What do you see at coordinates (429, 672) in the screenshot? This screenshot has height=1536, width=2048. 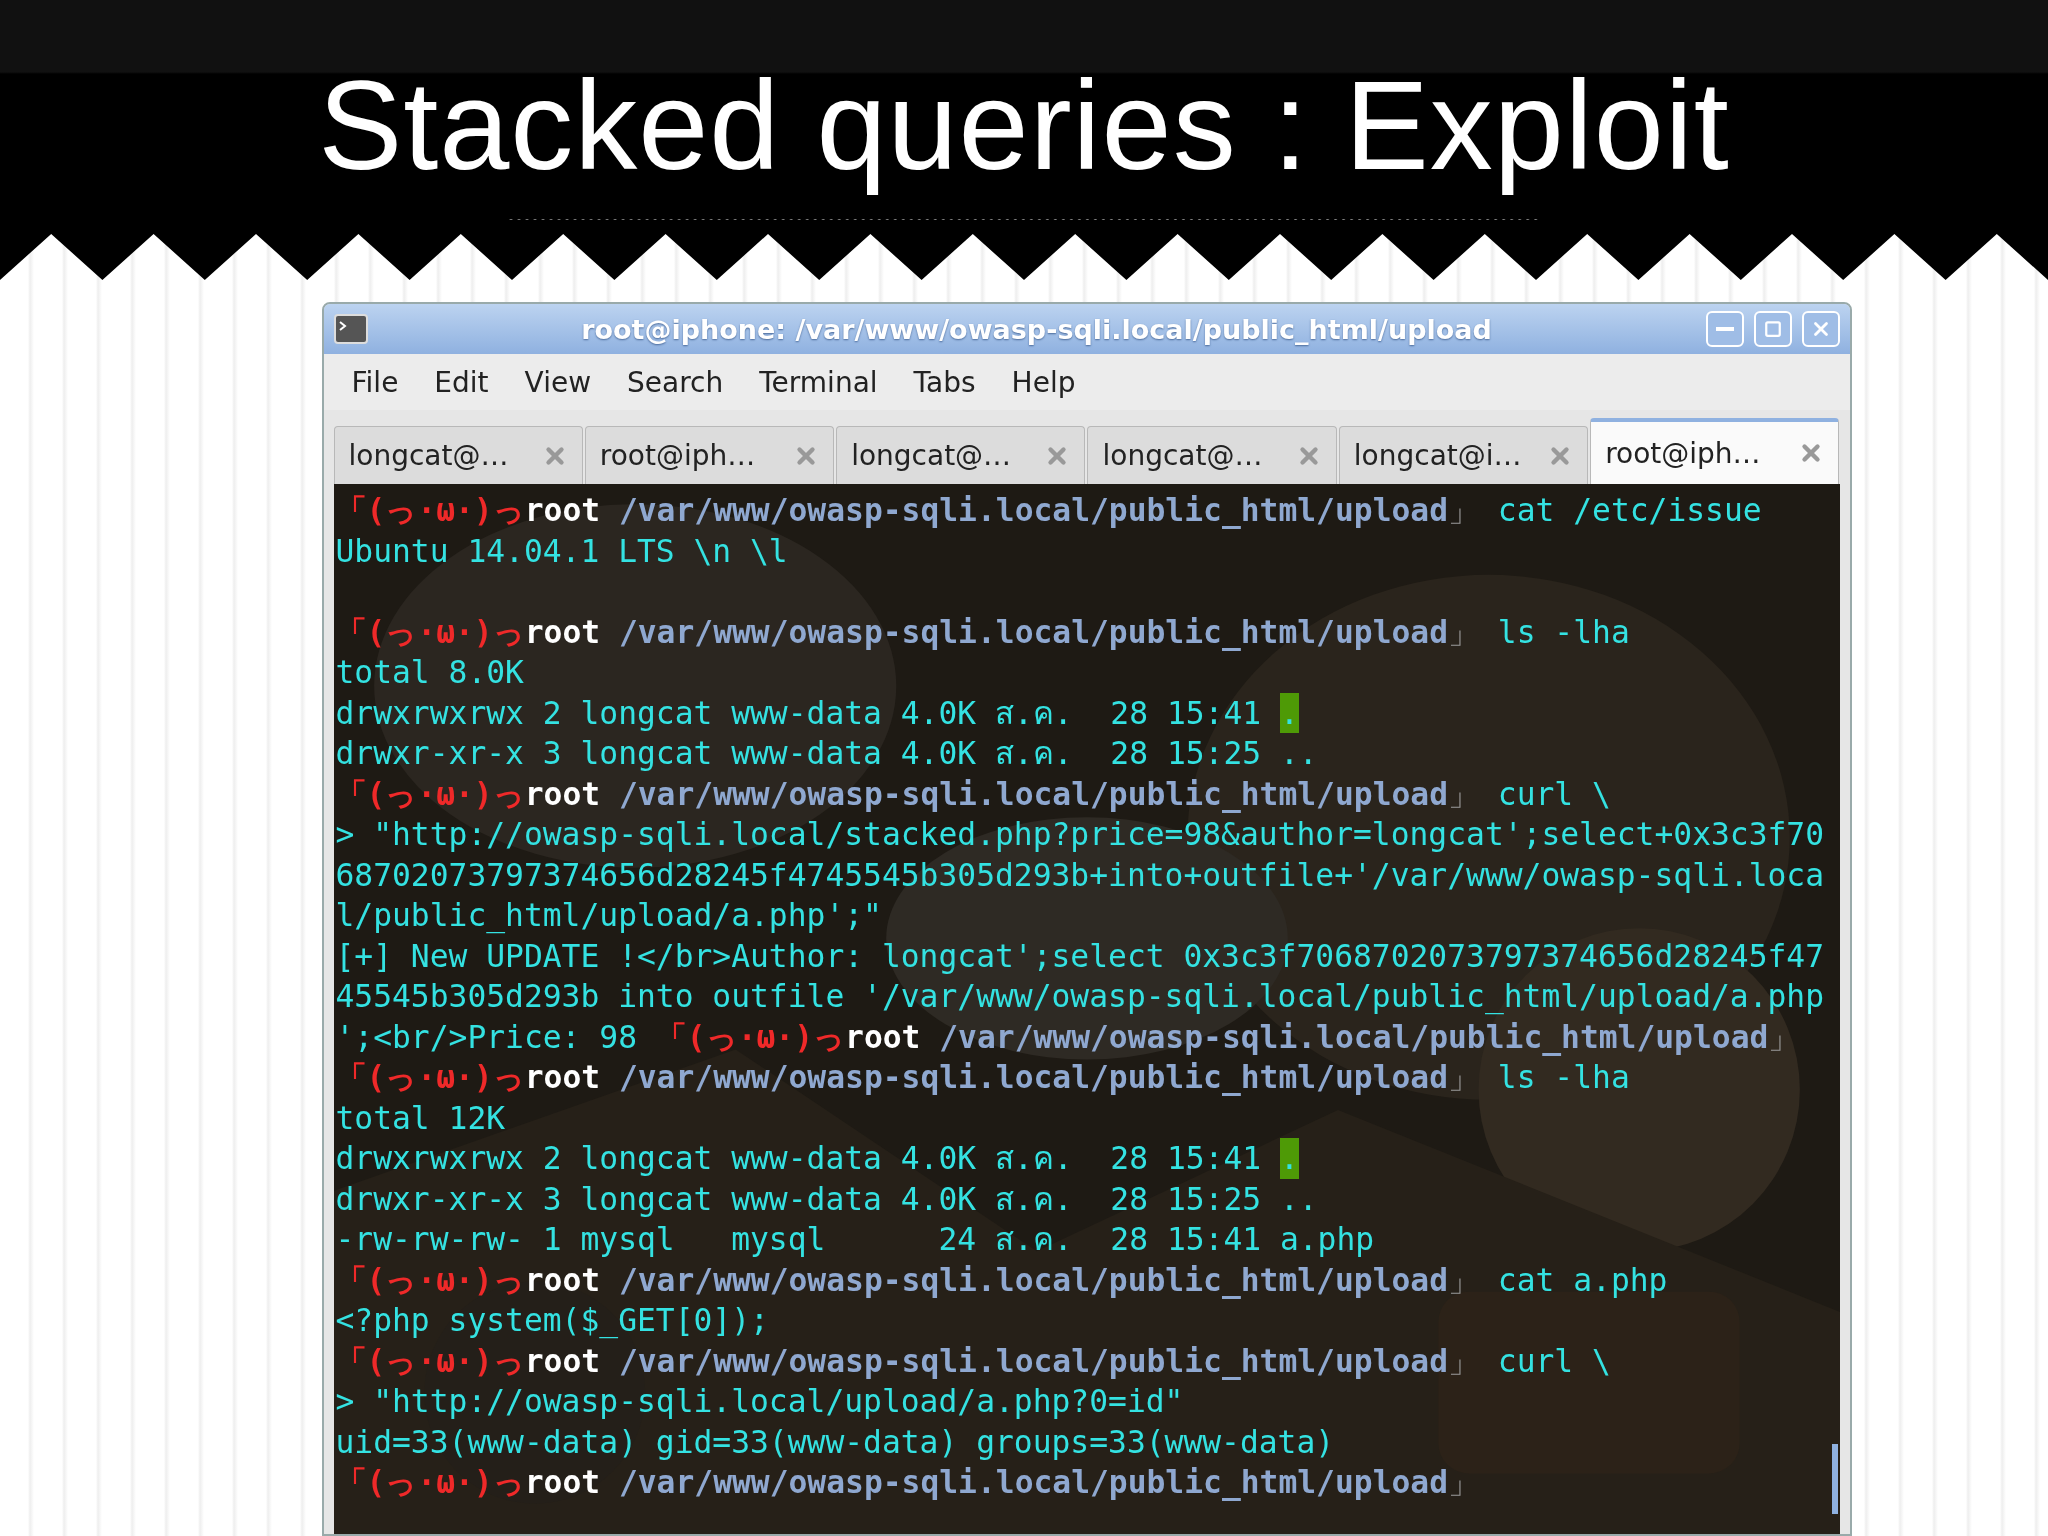 I see `output-text: total 8.0K` at bounding box center [429, 672].